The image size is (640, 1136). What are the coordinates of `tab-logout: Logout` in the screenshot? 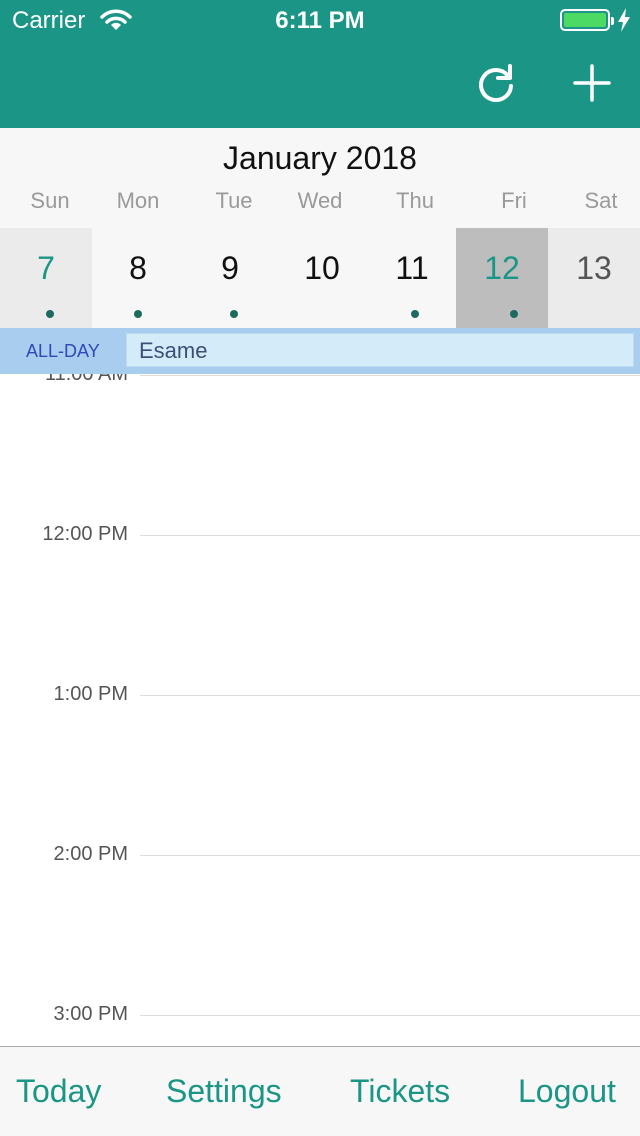 It's located at (567, 1091).